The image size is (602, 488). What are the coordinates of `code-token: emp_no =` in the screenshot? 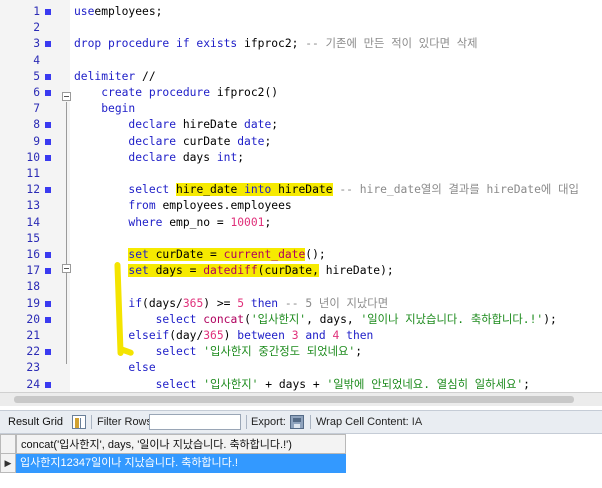 It's located at (196, 222).